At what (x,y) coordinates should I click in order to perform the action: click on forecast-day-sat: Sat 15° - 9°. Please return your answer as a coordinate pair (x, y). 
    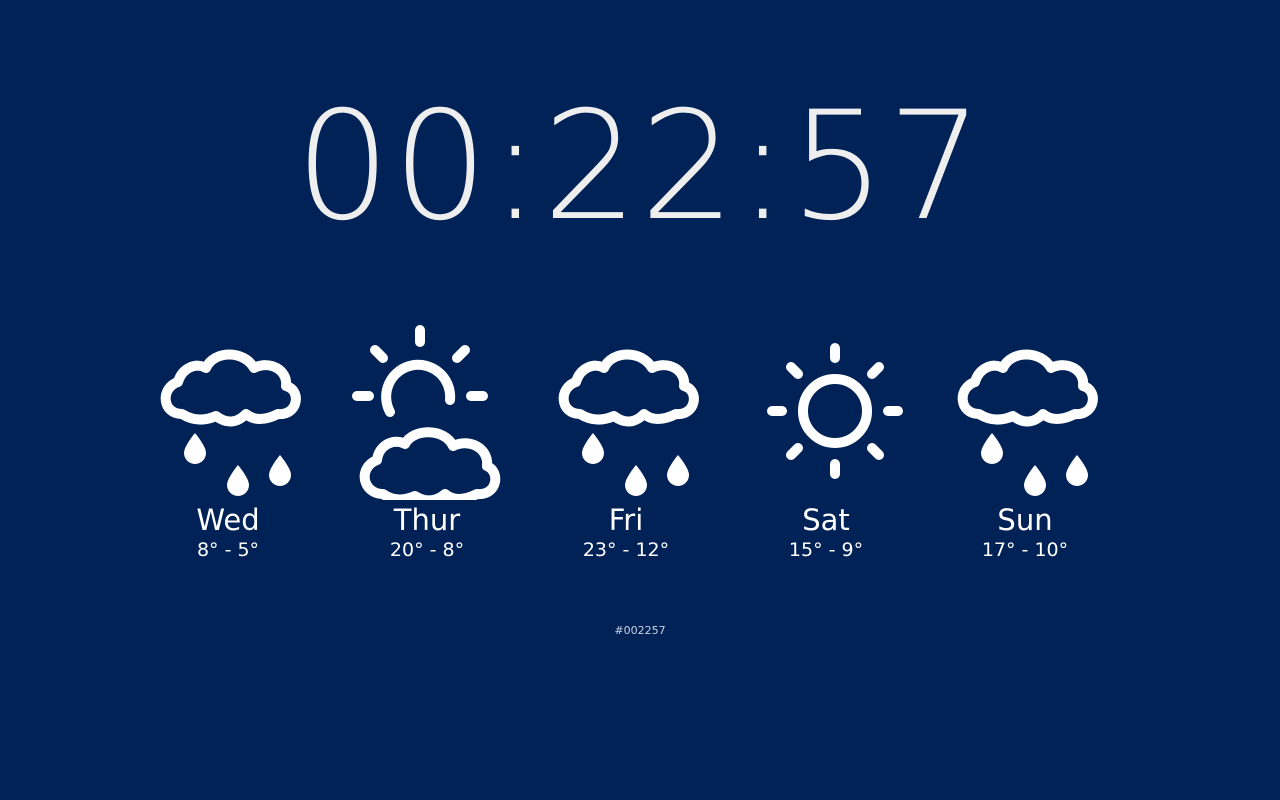
    Looking at the image, I should click on (826, 441).